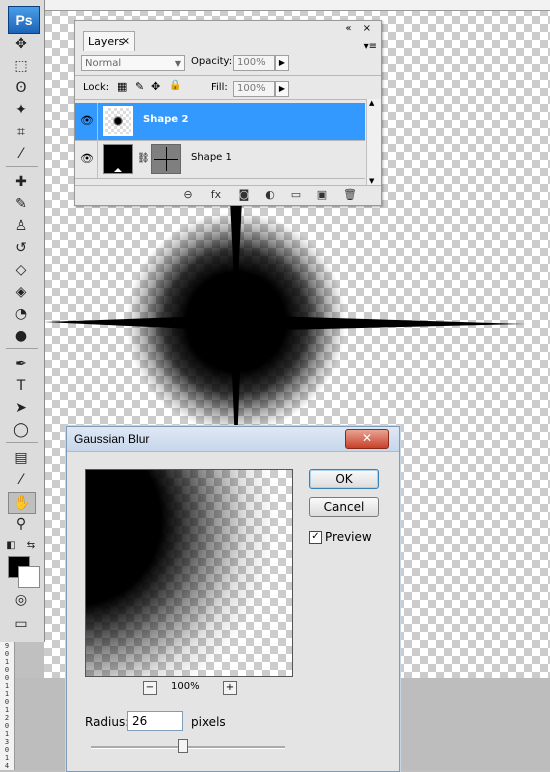 The image size is (550, 772). I want to click on hand-tool-icon: ✋, so click(22, 503).